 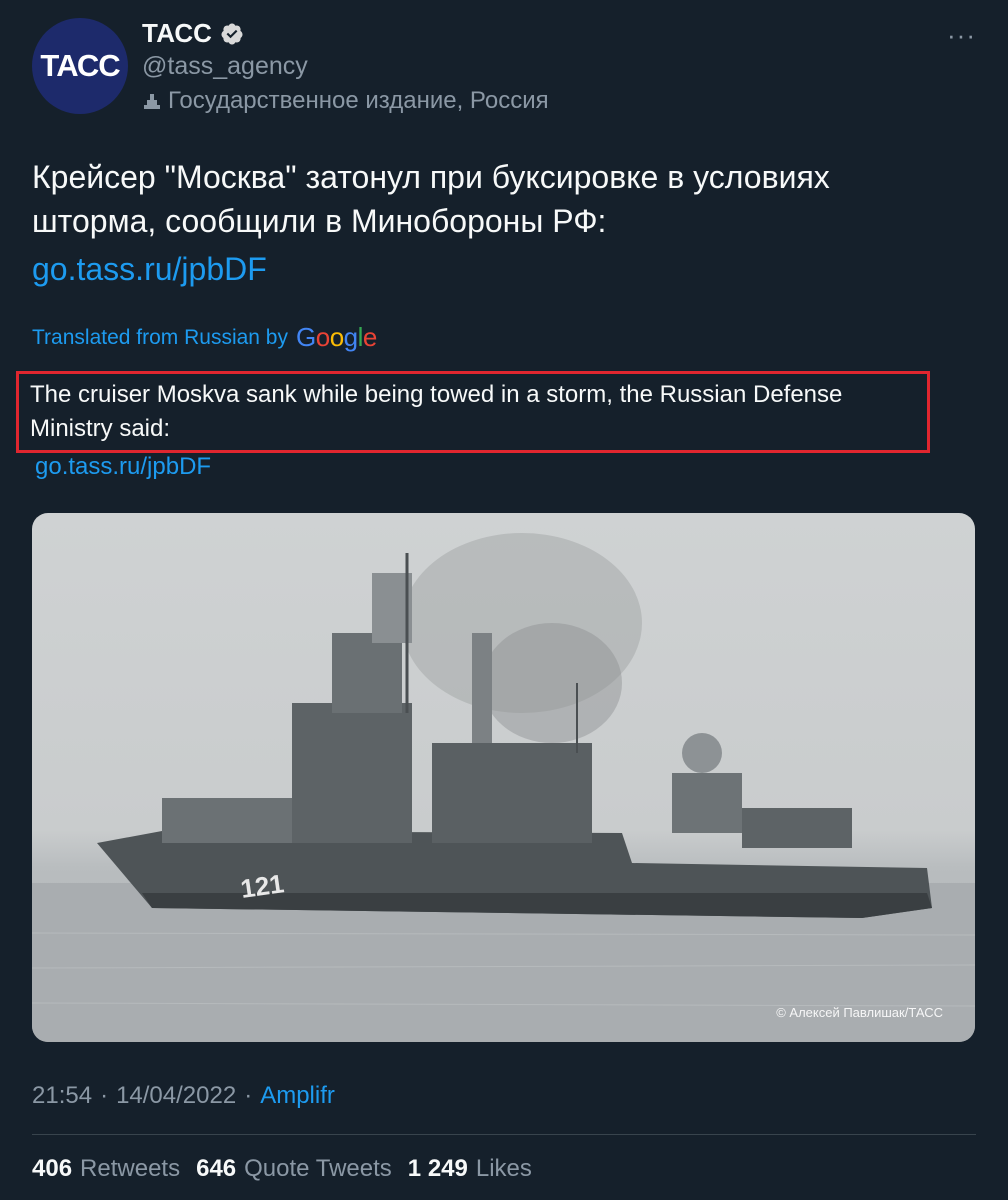 What do you see at coordinates (160, 337) in the screenshot?
I see `translated-label: Translated from Russian by` at bounding box center [160, 337].